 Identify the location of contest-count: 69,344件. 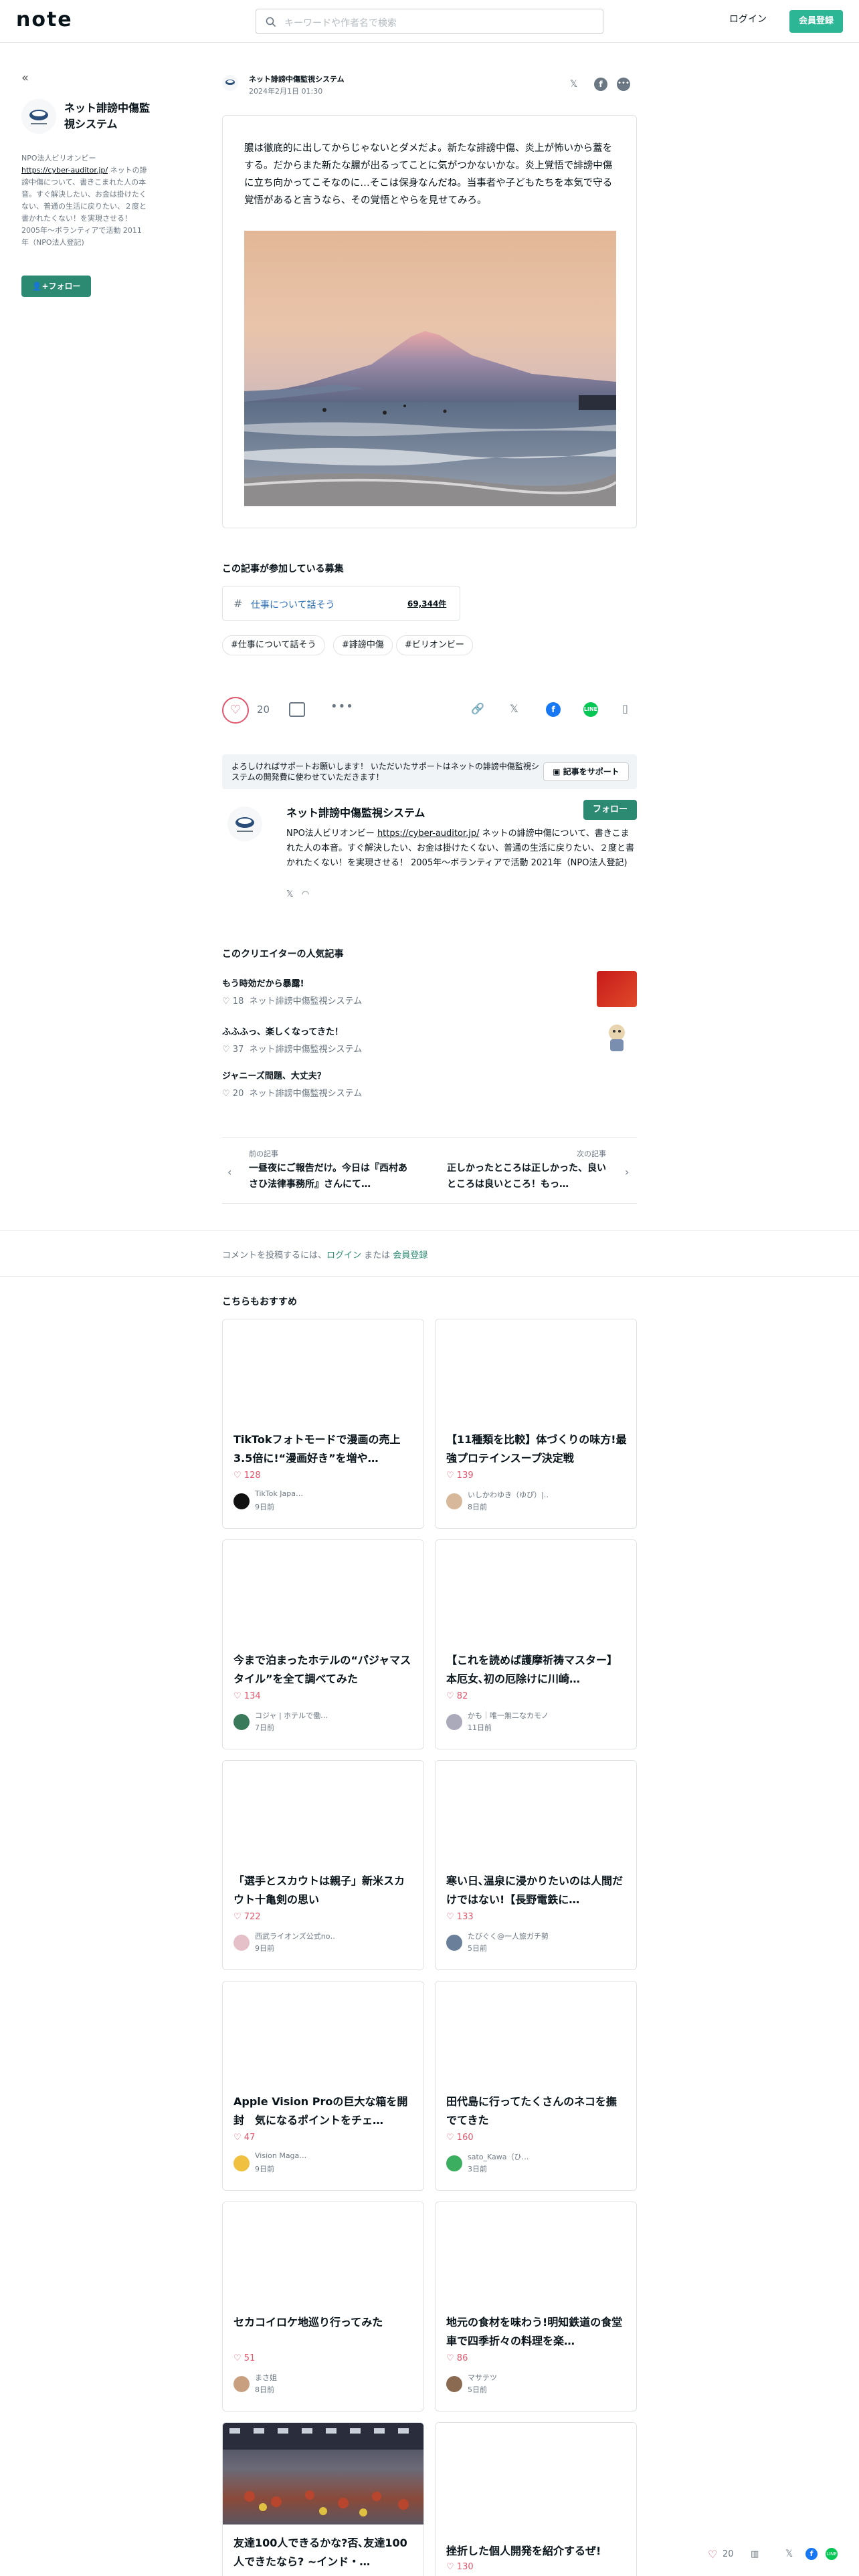
(427, 604).